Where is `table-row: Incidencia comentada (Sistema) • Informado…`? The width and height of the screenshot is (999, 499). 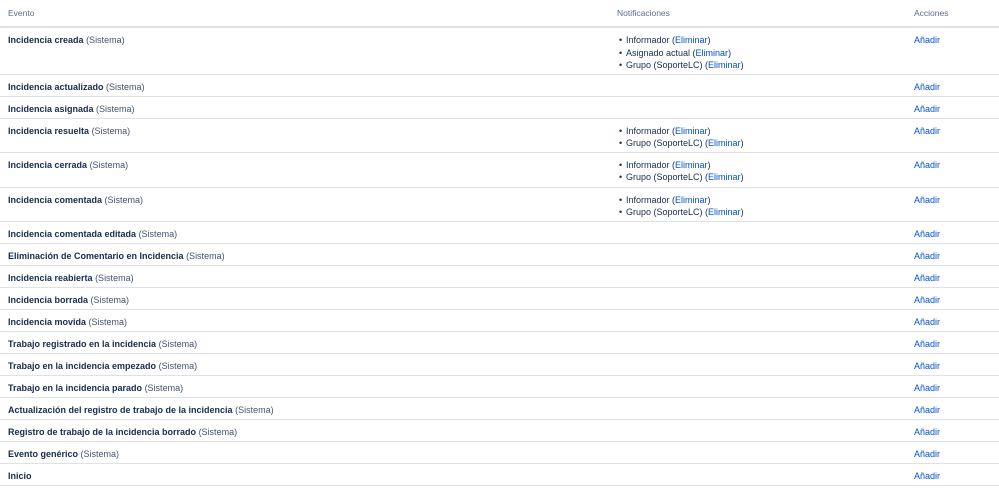 table-row: Incidencia comentada (Sistema) • Informado… is located at coordinates (499, 204).